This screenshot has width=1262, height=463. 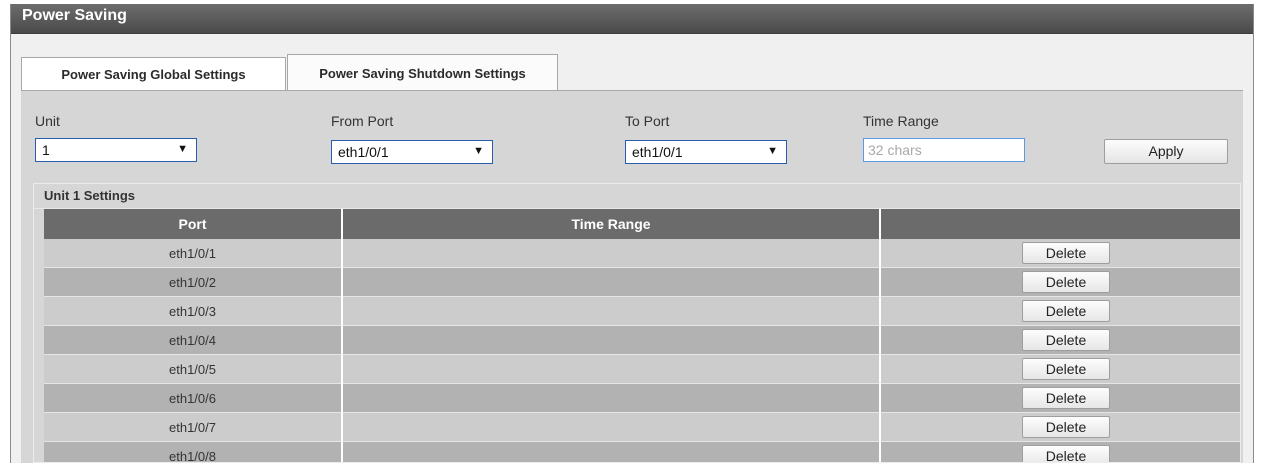 What do you see at coordinates (153, 74) in the screenshot?
I see `tab-power-saving-global-settings: Power Saving Global Settings` at bounding box center [153, 74].